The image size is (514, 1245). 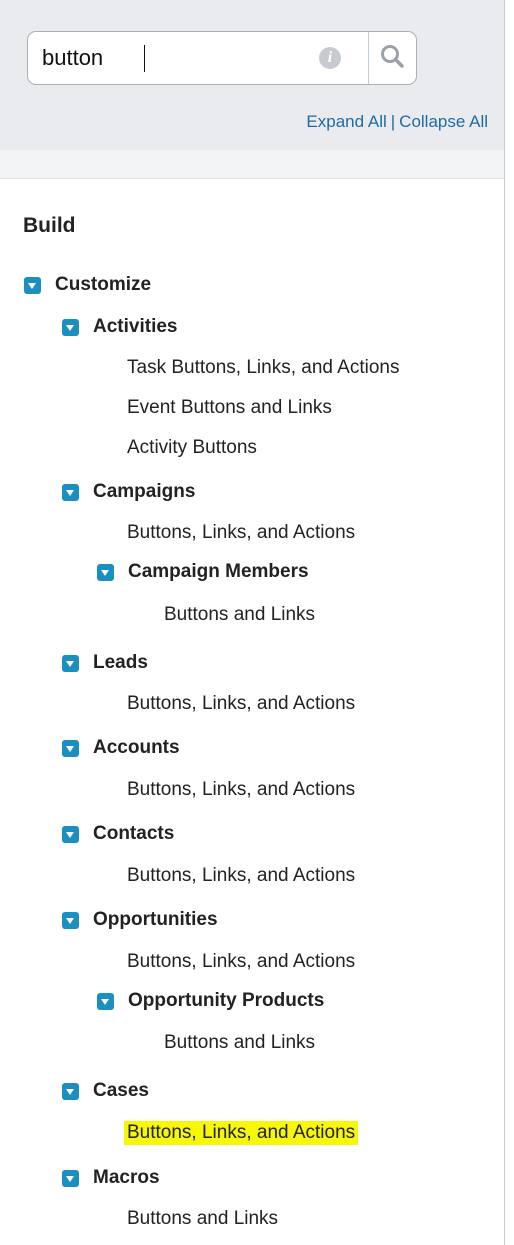 I want to click on tree-node-accounts: Accounts, so click(x=121, y=748).